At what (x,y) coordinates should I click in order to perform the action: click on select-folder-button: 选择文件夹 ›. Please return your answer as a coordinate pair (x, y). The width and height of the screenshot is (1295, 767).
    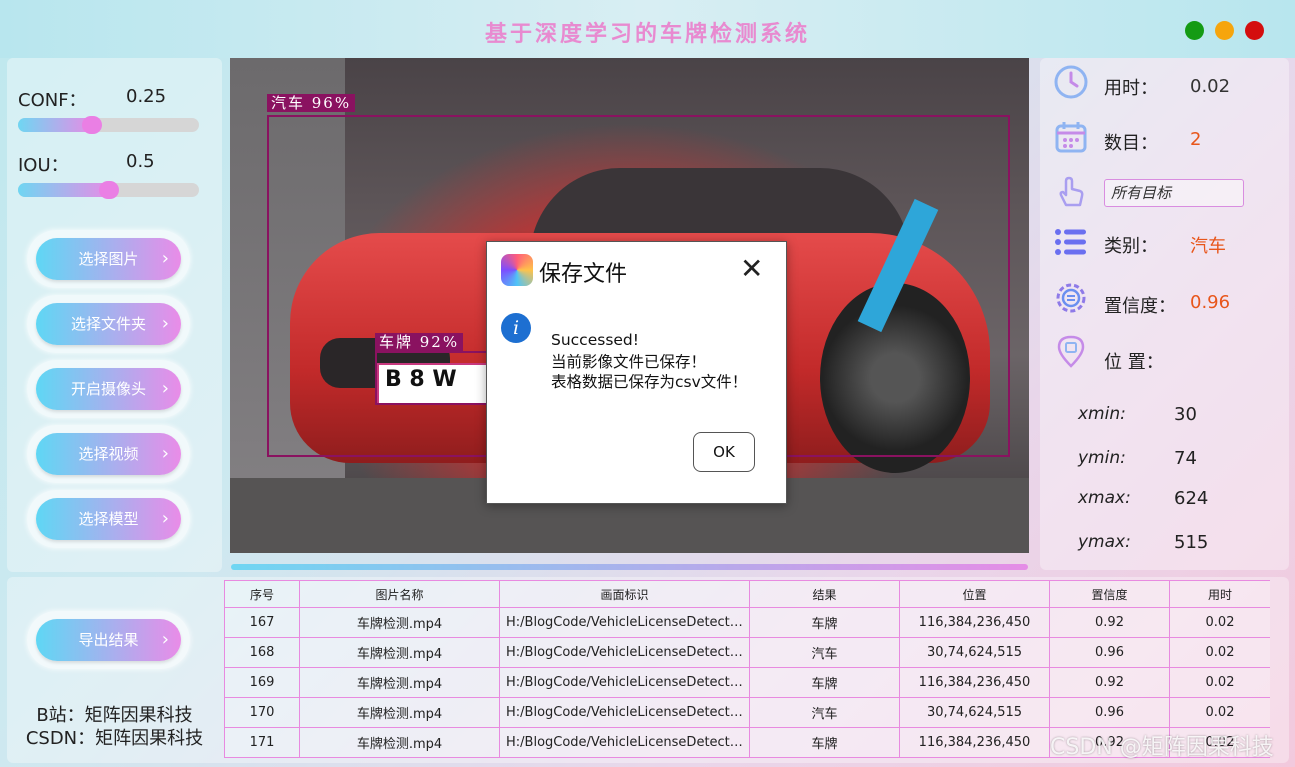
    Looking at the image, I should click on (108, 324).